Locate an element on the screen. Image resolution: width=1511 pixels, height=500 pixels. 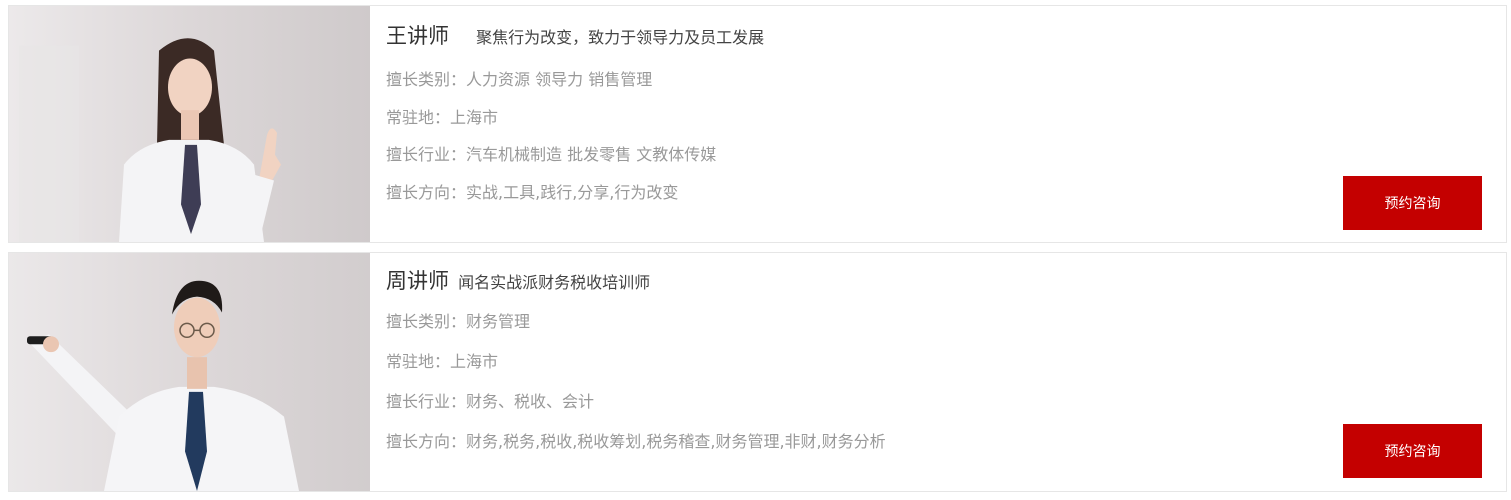
category-value: 人力资源 领导力 销售管理 is located at coordinates (559, 79).